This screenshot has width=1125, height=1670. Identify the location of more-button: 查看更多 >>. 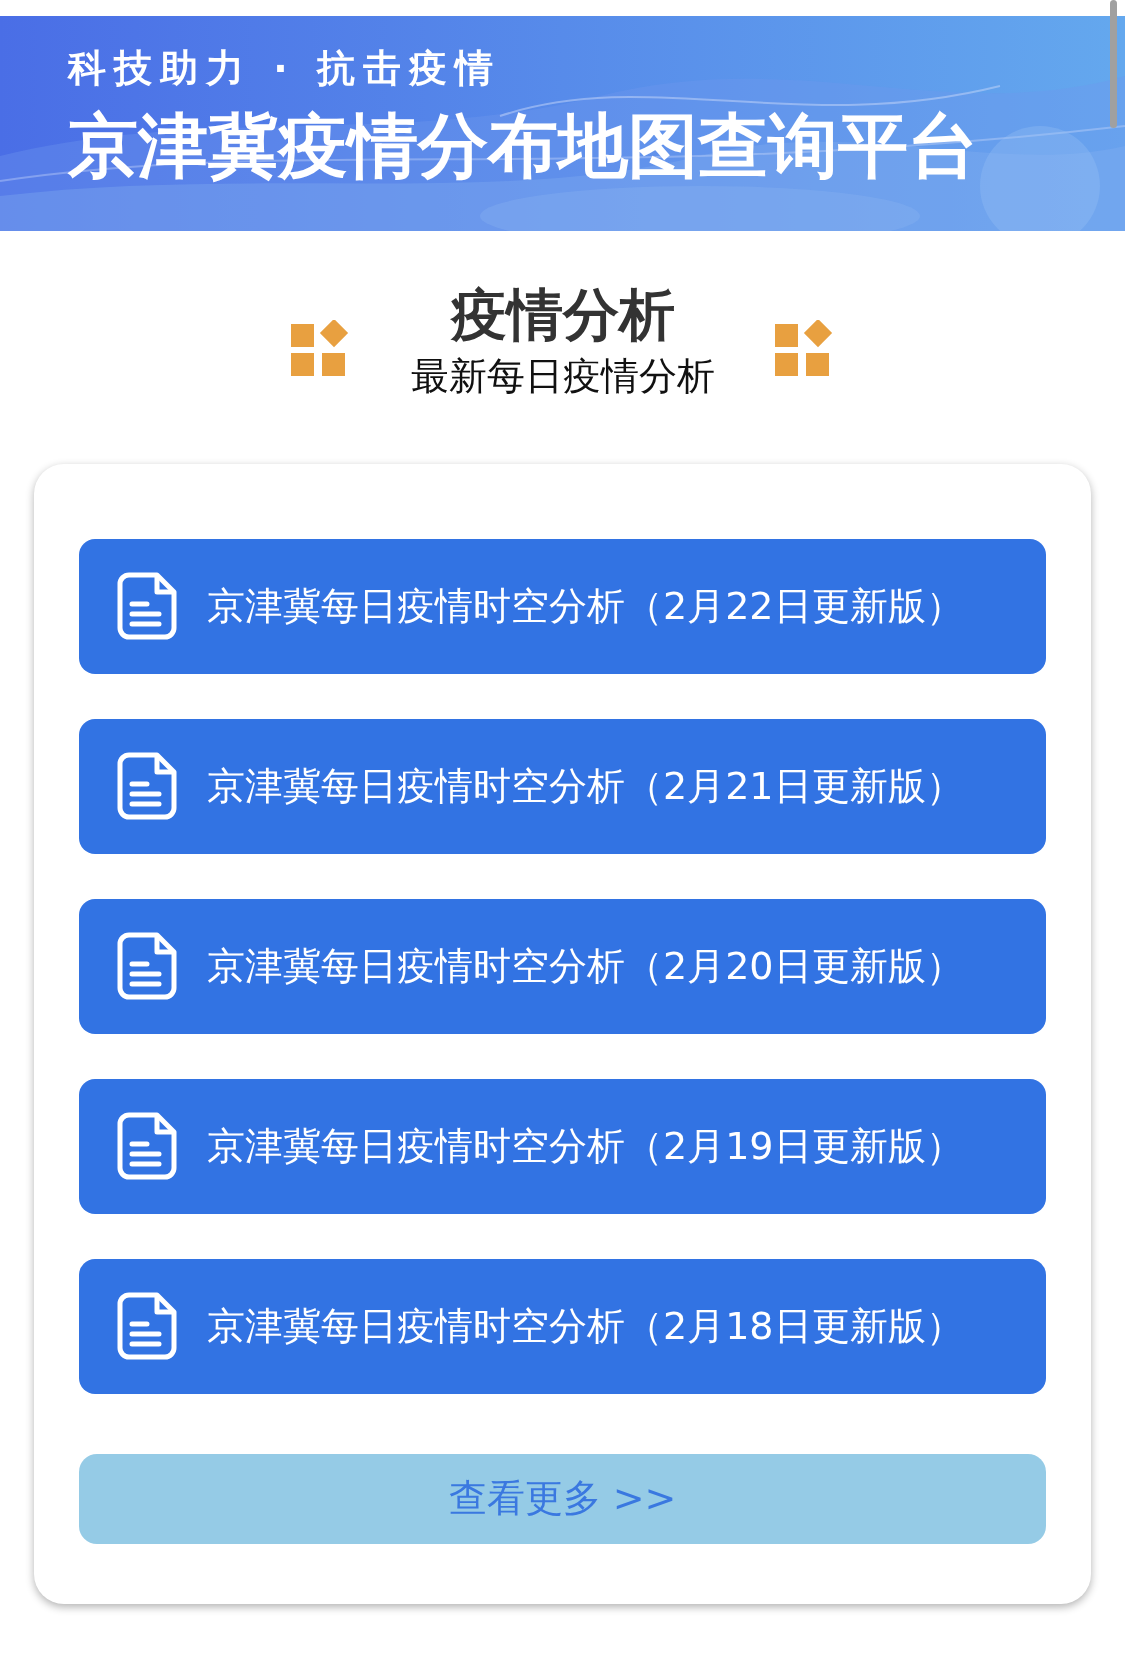
(562, 1498).